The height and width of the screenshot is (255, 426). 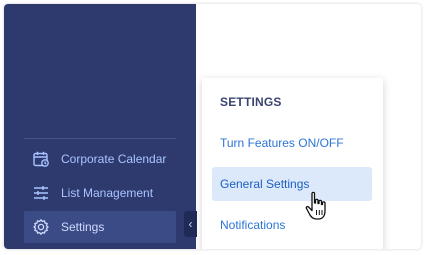 What do you see at coordinates (100, 138) in the screenshot?
I see `sidebar-divider` at bounding box center [100, 138].